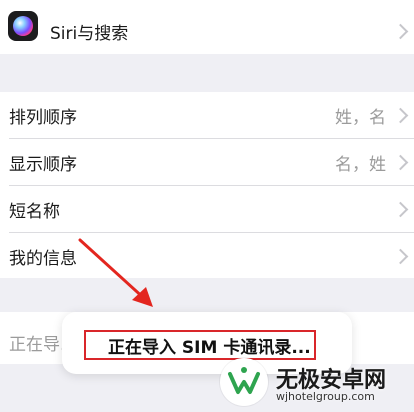  I want to click on my-info-row: 我的信息, so click(207, 256).